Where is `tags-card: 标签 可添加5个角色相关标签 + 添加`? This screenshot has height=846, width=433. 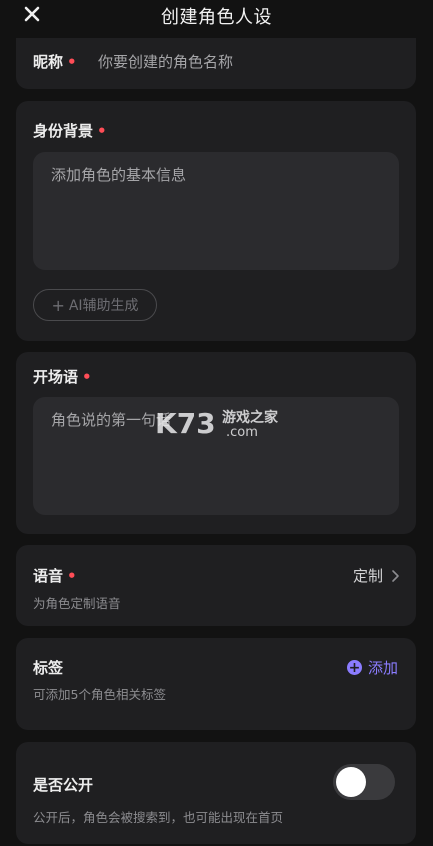 tags-card: 标签 可添加5个角色相关标签 + 添加 is located at coordinates (216, 684).